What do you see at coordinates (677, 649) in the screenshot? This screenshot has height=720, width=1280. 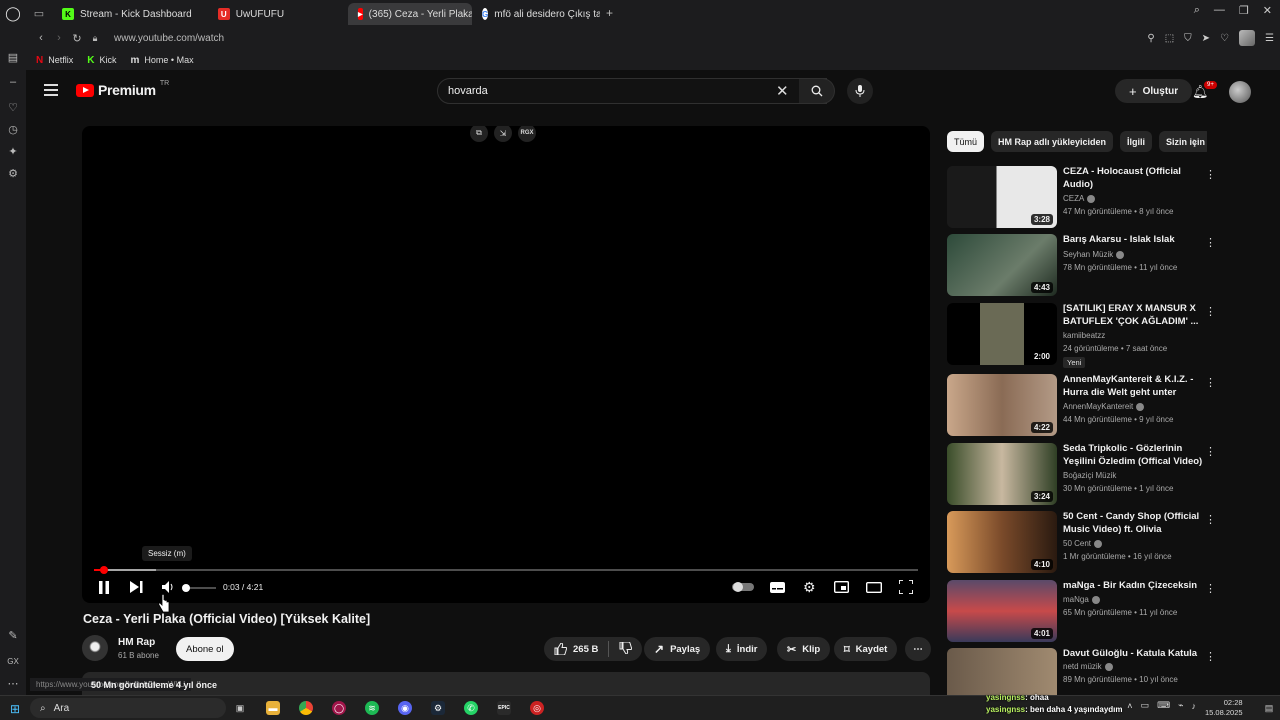 I see `share-button: ↗ Paylaş` at bounding box center [677, 649].